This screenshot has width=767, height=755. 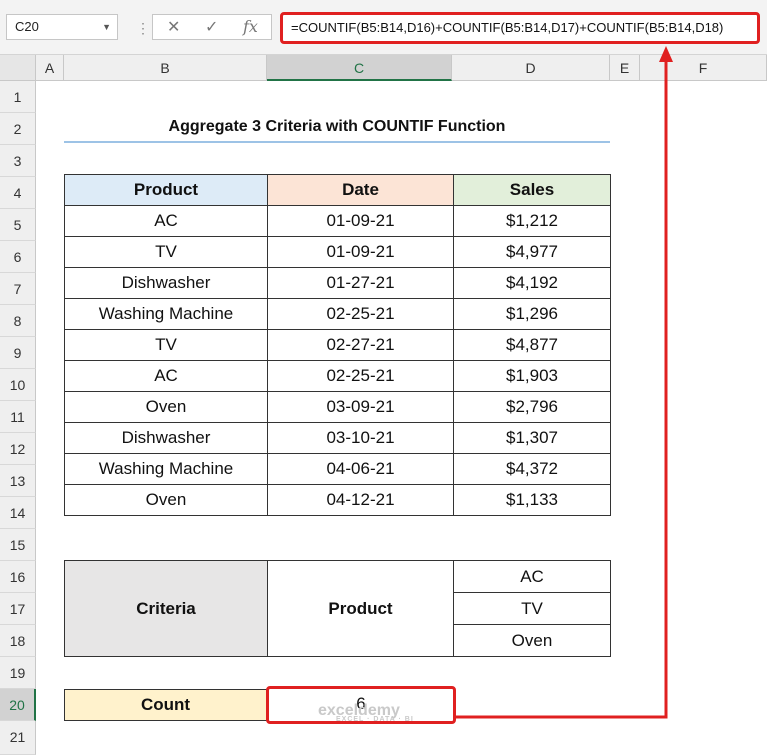 I want to click on table-row: Oven 04-12-21 $1,133, so click(x=337, y=500).